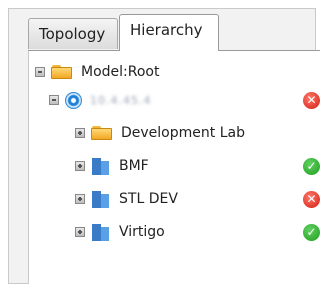 This screenshot has height=292, width=320. I want to click on tree-node-root: Model:Root, so click(97, 72).